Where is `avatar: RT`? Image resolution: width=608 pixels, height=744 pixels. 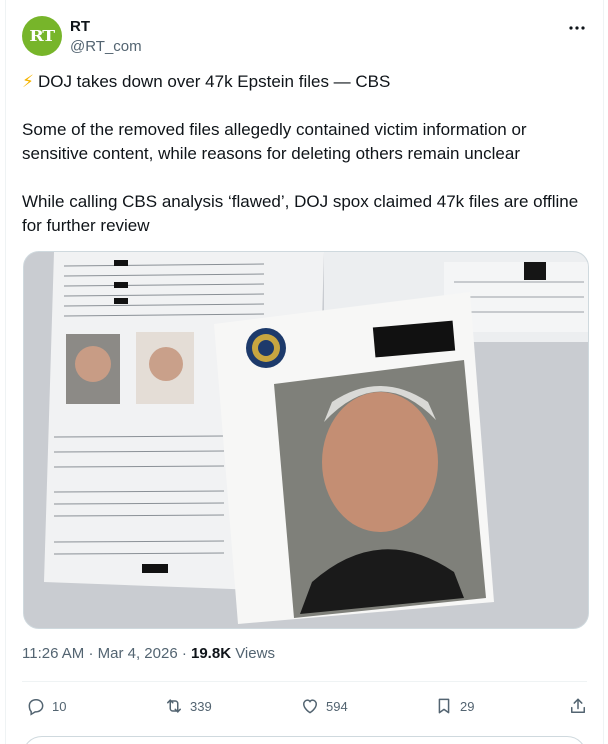
avatar: RT is located at coordinates (42, 36).